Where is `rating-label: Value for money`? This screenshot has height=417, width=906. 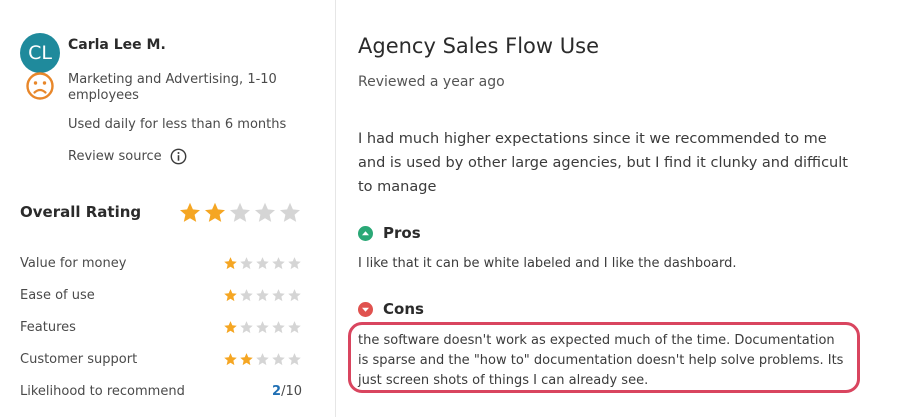 rating-label: Value for money is located at coordinates (73, 263).